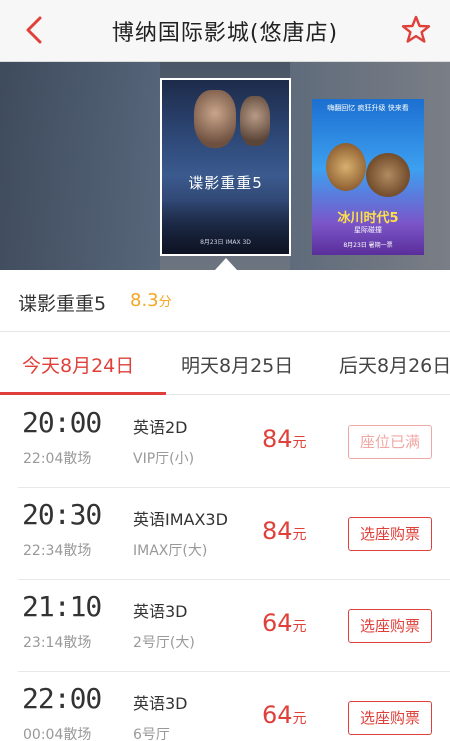 The image size is (450, 741). I want to click on showtime-row: 21:10 23:14散场 英语3D 2号厅(大) 64元 选座购票, so click(225, 626).